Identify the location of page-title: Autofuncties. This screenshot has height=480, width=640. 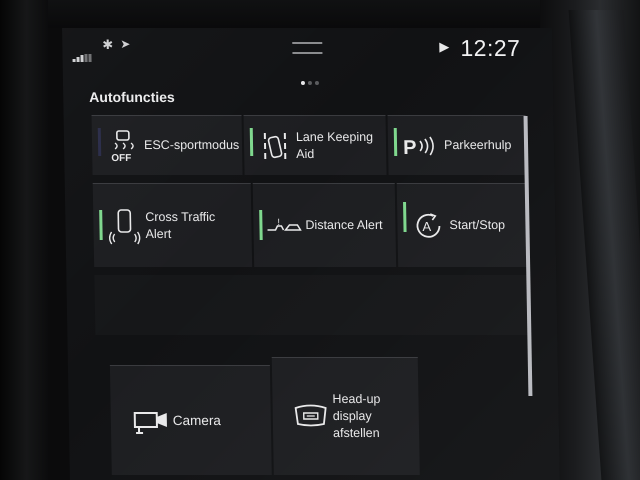
(132, 97).